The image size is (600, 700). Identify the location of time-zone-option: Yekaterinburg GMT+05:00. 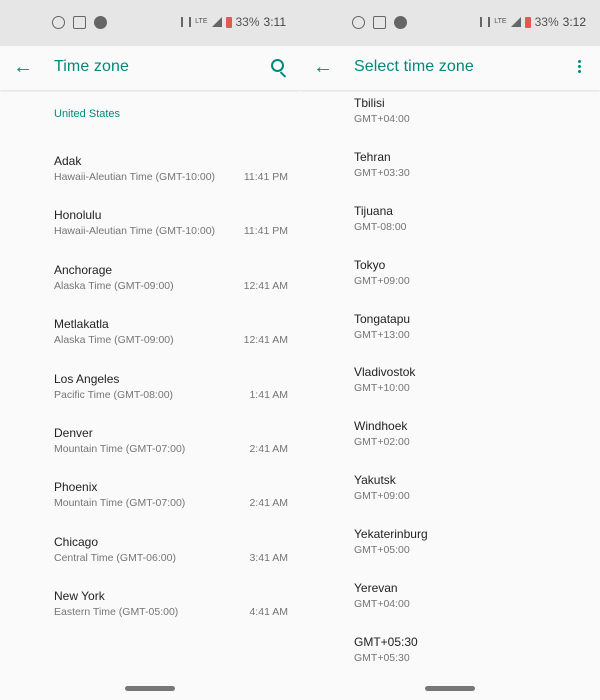
(450, 554).